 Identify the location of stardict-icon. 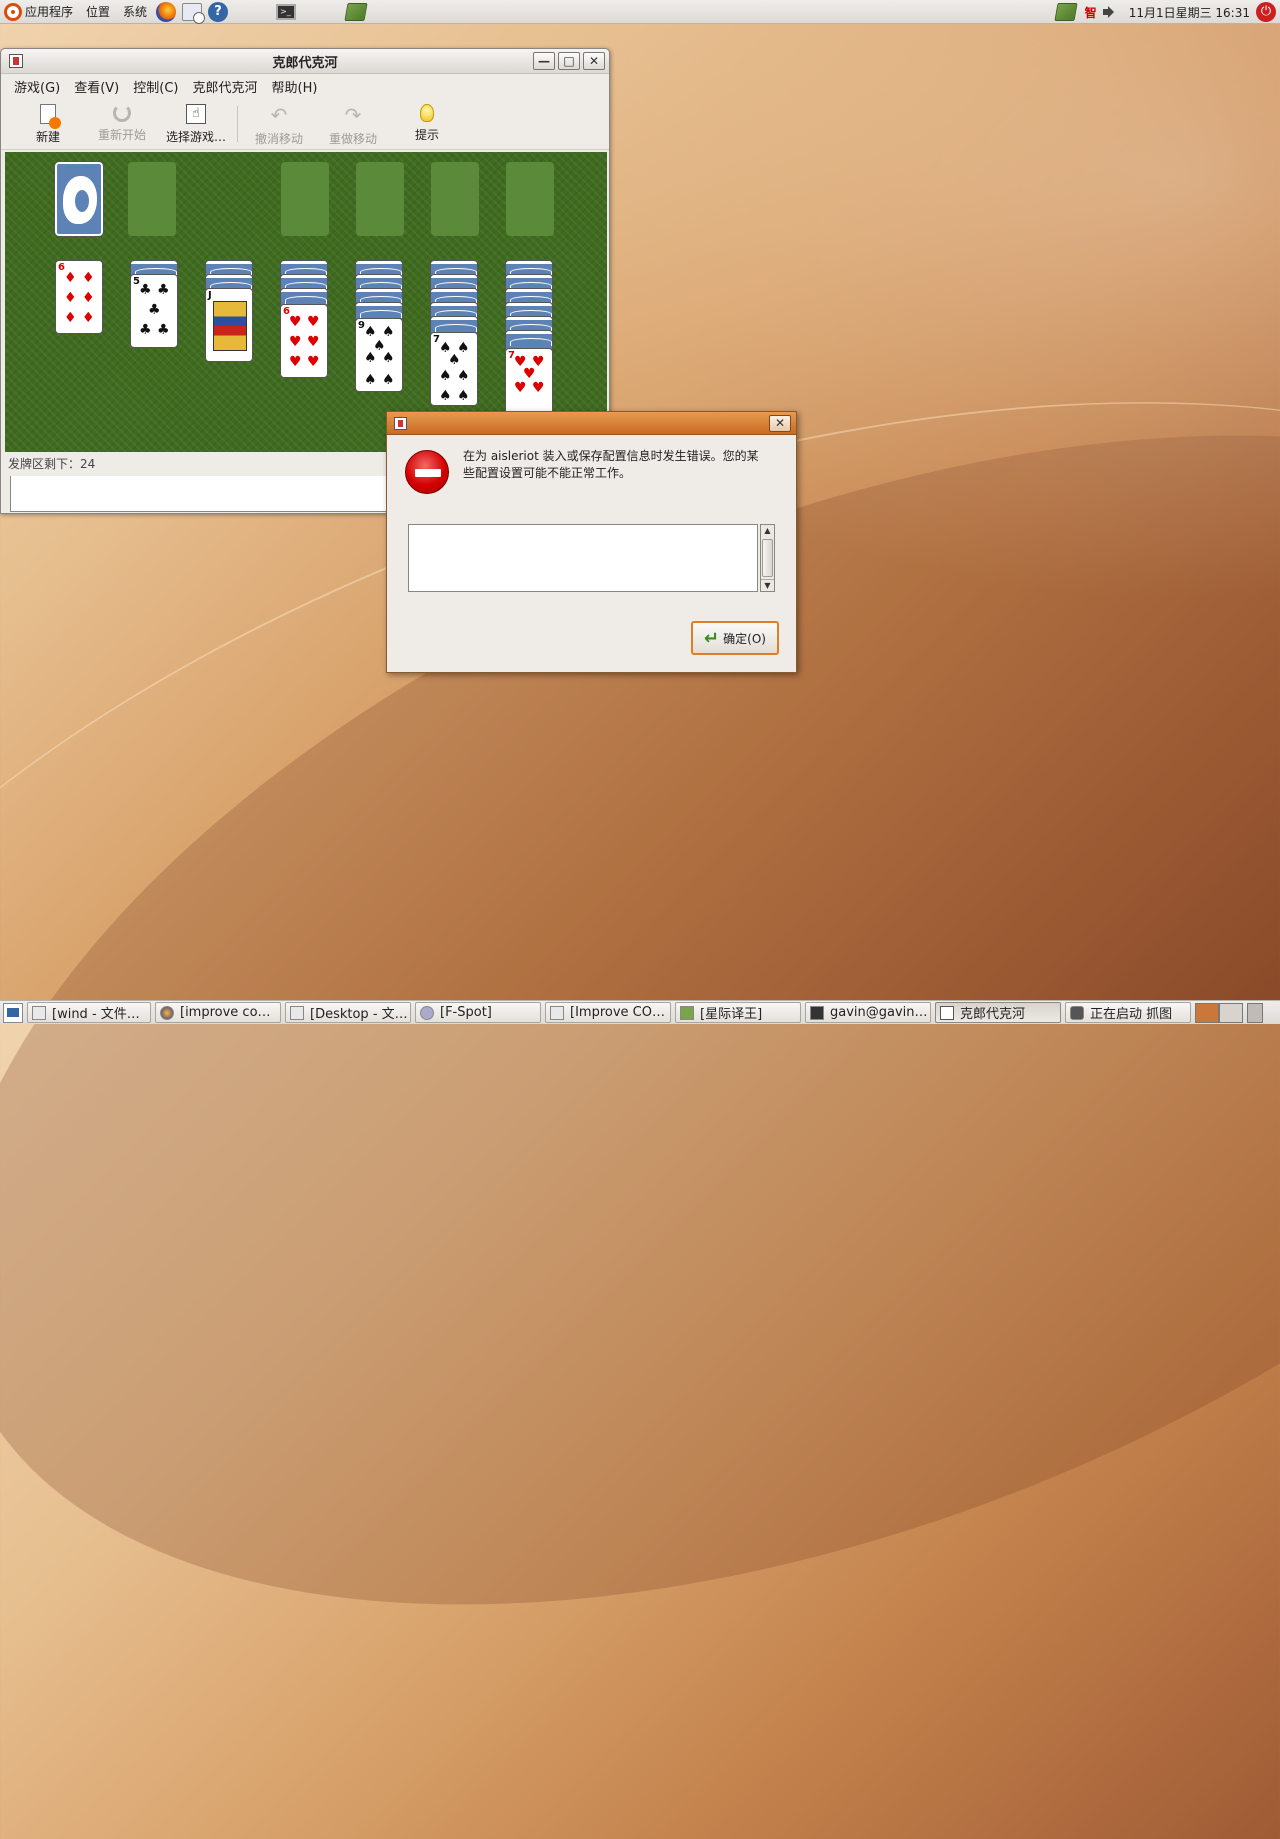
(687, 1012).